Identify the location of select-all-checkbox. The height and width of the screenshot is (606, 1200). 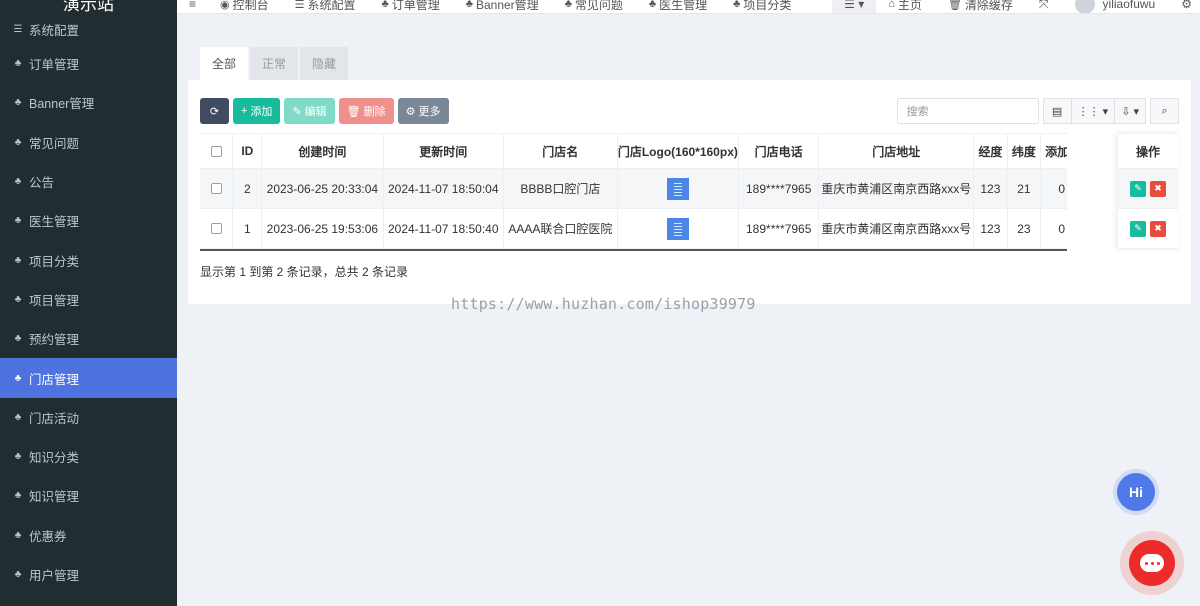
(217, 151).